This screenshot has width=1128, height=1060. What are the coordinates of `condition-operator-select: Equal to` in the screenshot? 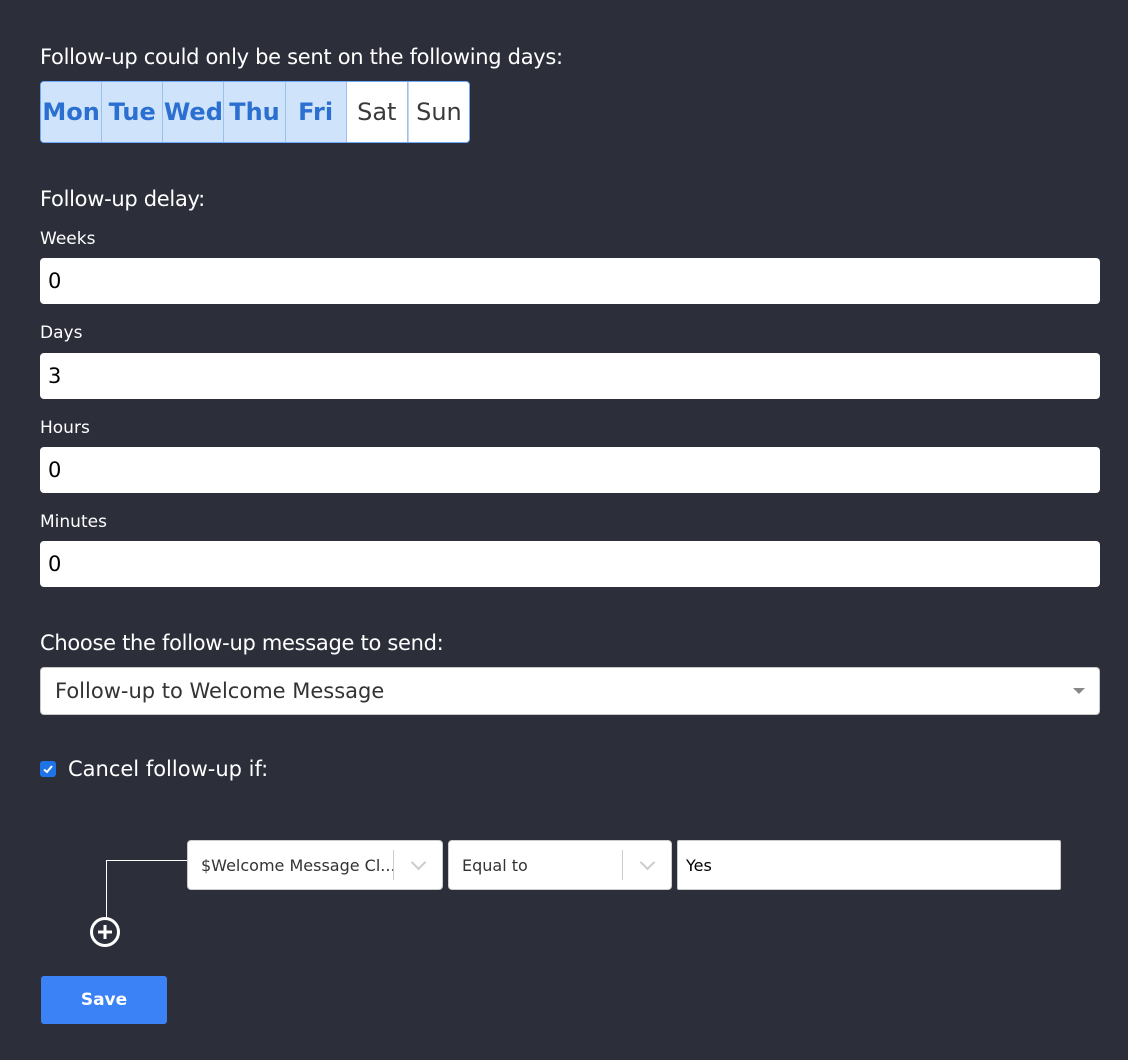 It's located at (560, 865).